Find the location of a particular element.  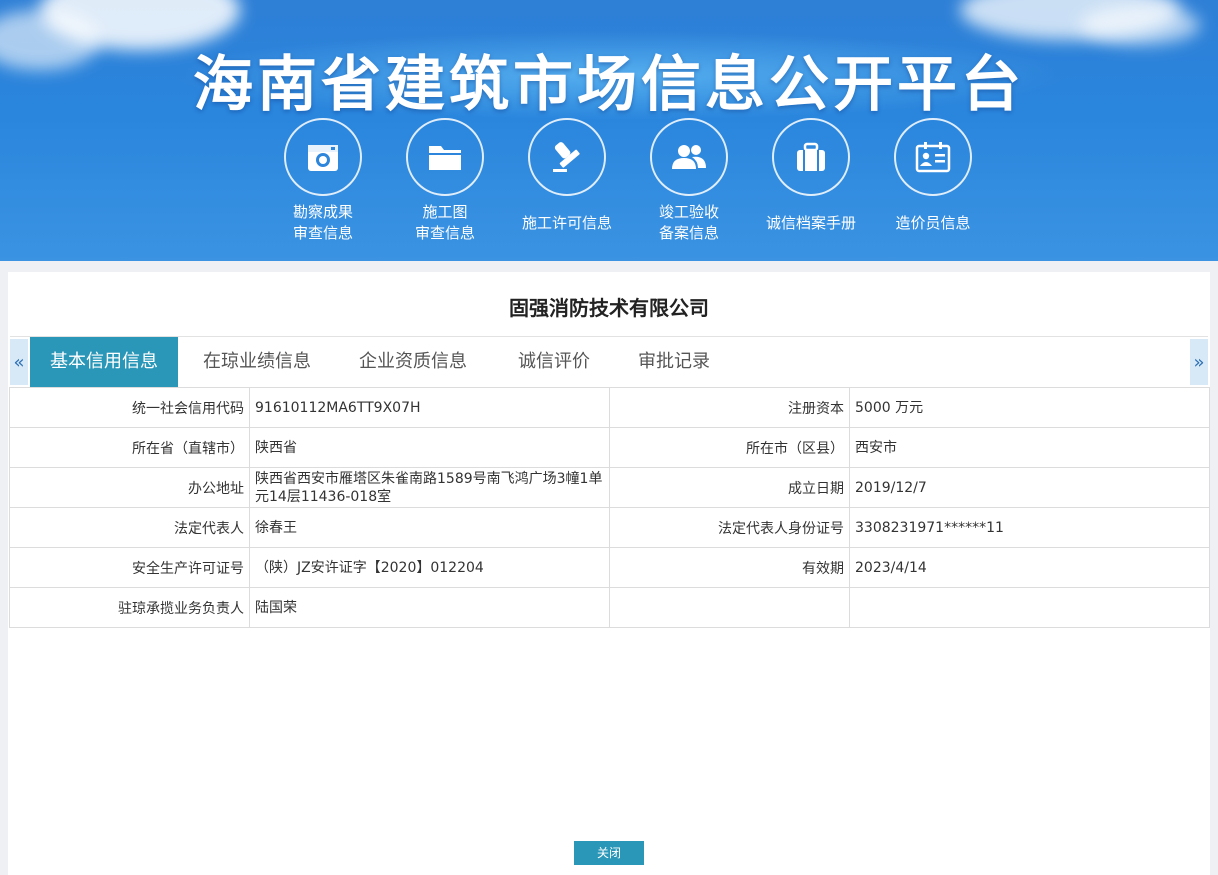

nav-drawing-review: 施工图 审查信息 is located at coordinates (445, 181).